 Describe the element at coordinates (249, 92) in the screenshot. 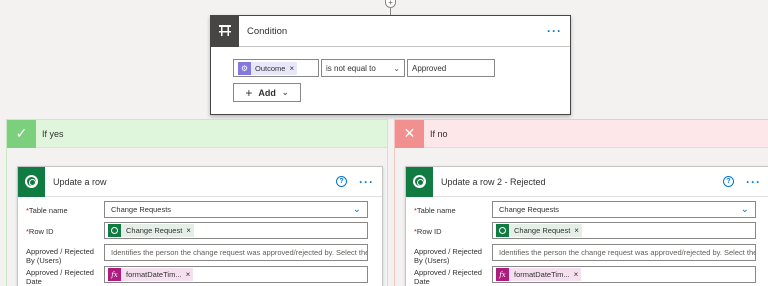

I see `plus-icon: +` at that location.